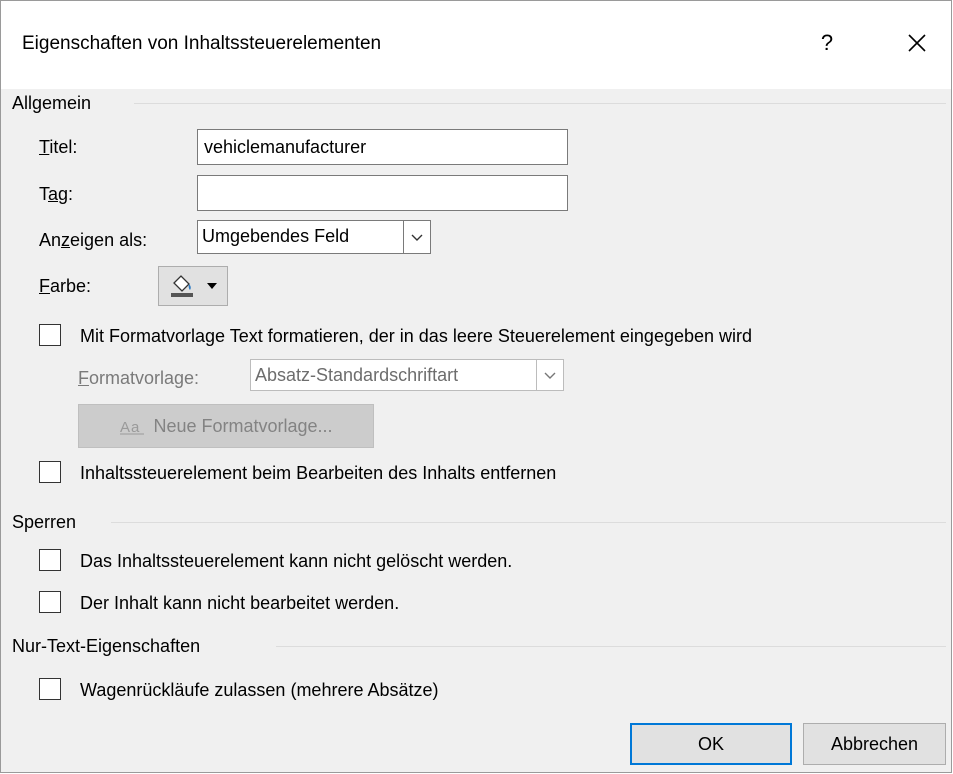 This screenshot has height=774, width=953. What do you see at coordinates (182, 286) in the screenshot?
I see `paint-bucket-icon` at bounding box center [182, 286].